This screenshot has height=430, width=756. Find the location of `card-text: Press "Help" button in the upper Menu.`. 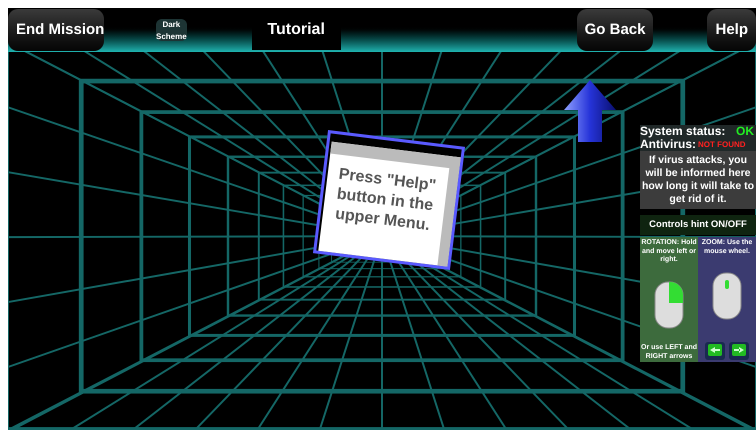

card-text: Press "Help" button in the upper Menu. is located at coordinates (389, 204).